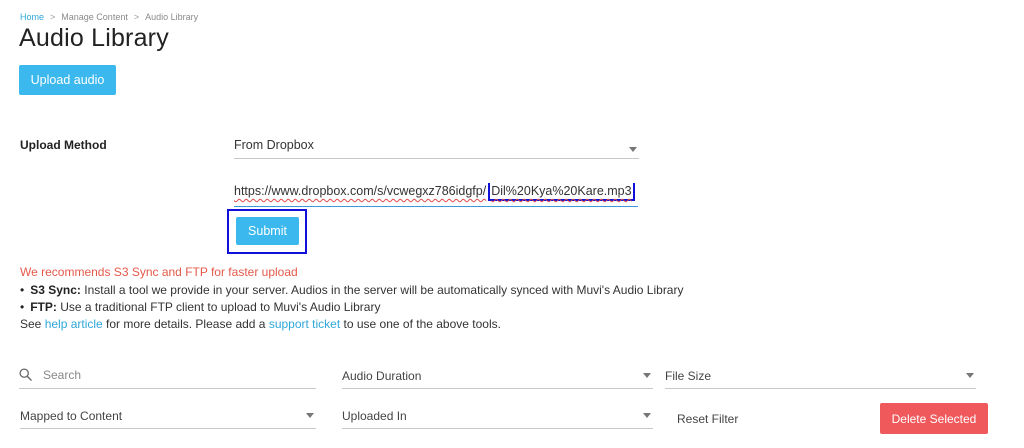 The height and width of the screenshot is (448, 1024). What do you see at coordinates (688, 376) in the screenshot?
I see `file-size-label: File Size` at bounding box center [688, 376].